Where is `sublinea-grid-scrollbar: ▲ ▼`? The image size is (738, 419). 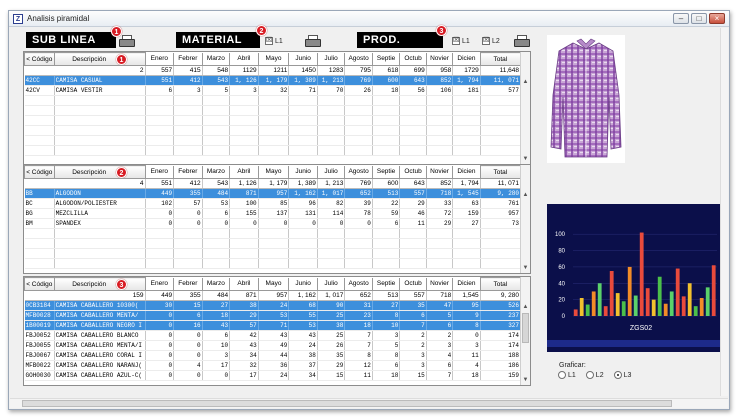
sublinea-grid-scrollbar: ▲ ▼ is located at coordinates (525, 108).